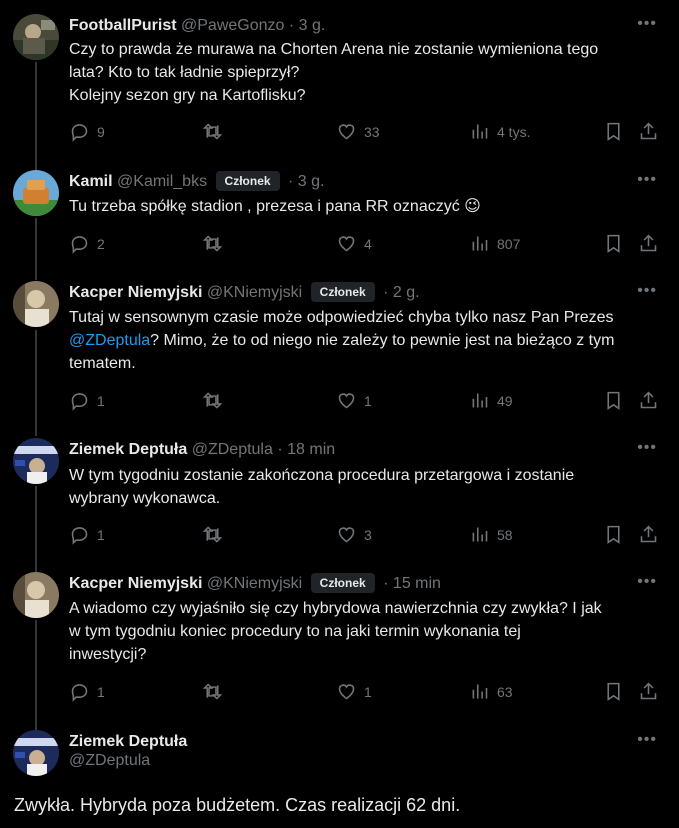  Describe the element at coordinates (354, 450) in the screenshot. I see `tweet-header: Ziemek Deptuła @ZDeptula · 18 min` at that location.